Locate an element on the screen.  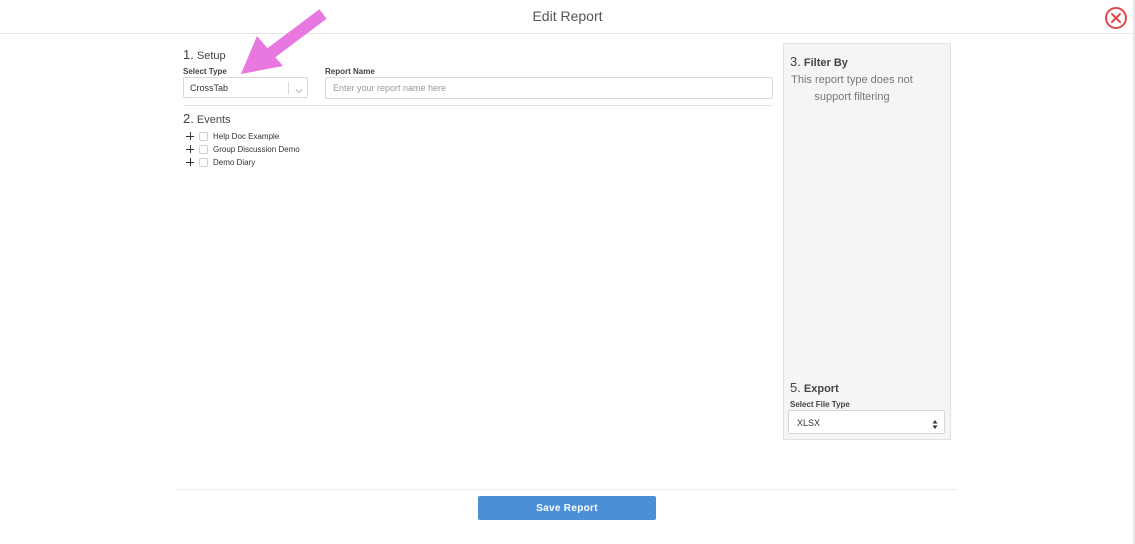
select-type-label: Select Type is located at coordinates (205, 71).